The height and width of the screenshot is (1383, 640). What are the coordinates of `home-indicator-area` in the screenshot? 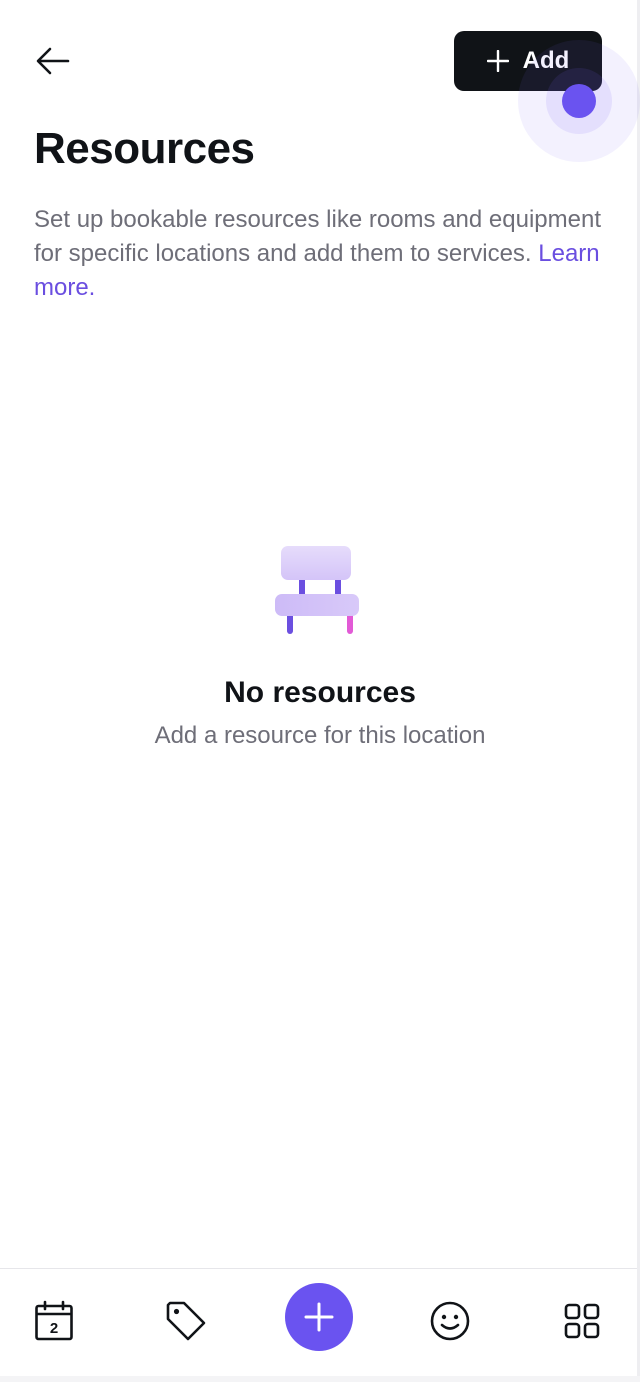 It's located at (320, 1379).